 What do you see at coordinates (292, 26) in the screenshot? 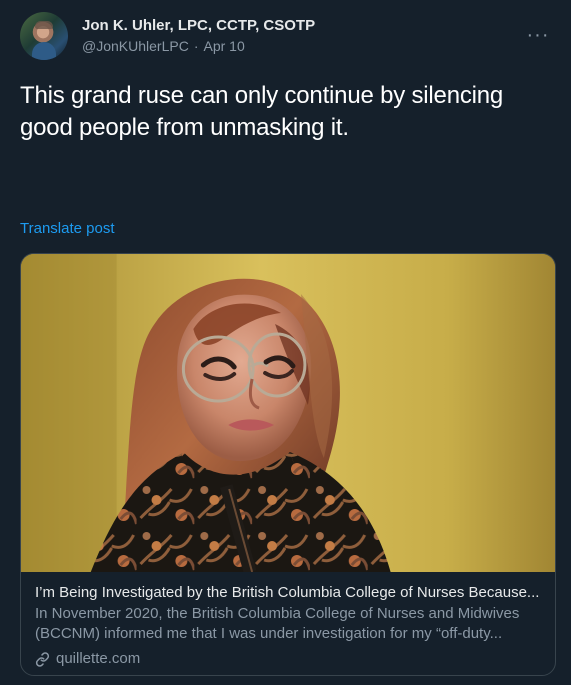
I see `author-display-name: Jon K. Uhler, LPC, CCTP, CSOTP` at bounding box center [292, 26].